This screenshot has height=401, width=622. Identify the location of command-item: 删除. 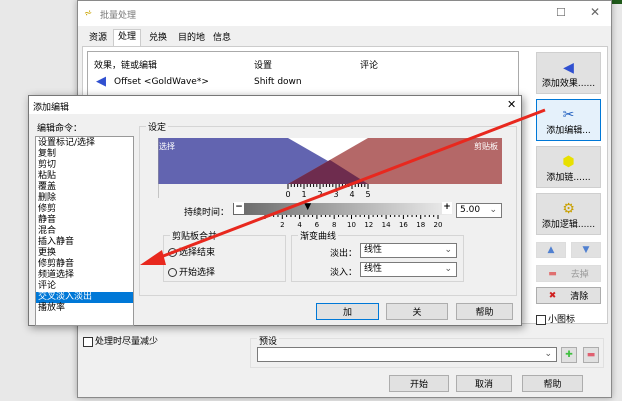
(84, 198).